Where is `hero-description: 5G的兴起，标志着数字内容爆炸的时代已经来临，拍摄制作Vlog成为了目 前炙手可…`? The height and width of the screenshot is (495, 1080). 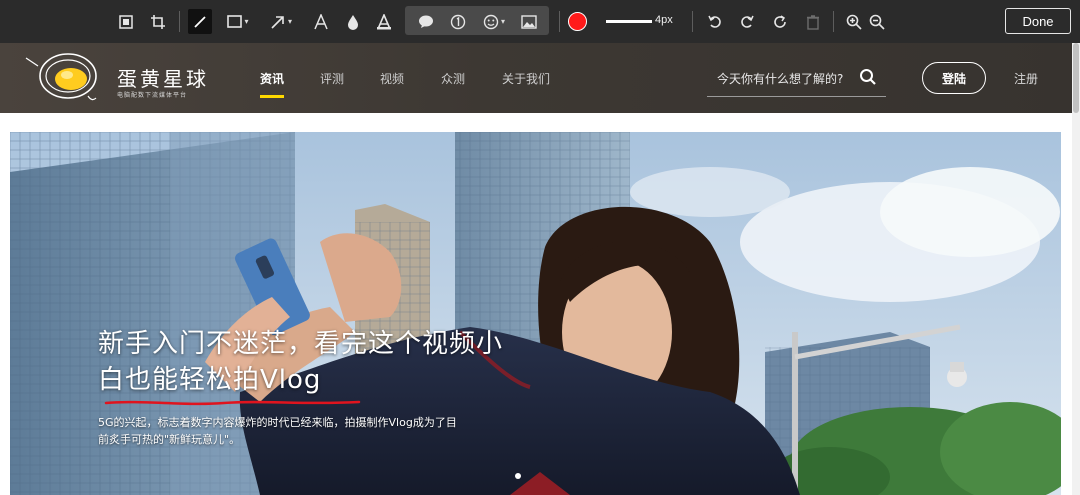 hero-description: 5G的兴起，标志着数字内容爆炸的时代已经来临，拍摄制作Vlog成为了目 前炙手可… is located at coordinates (313, 431).